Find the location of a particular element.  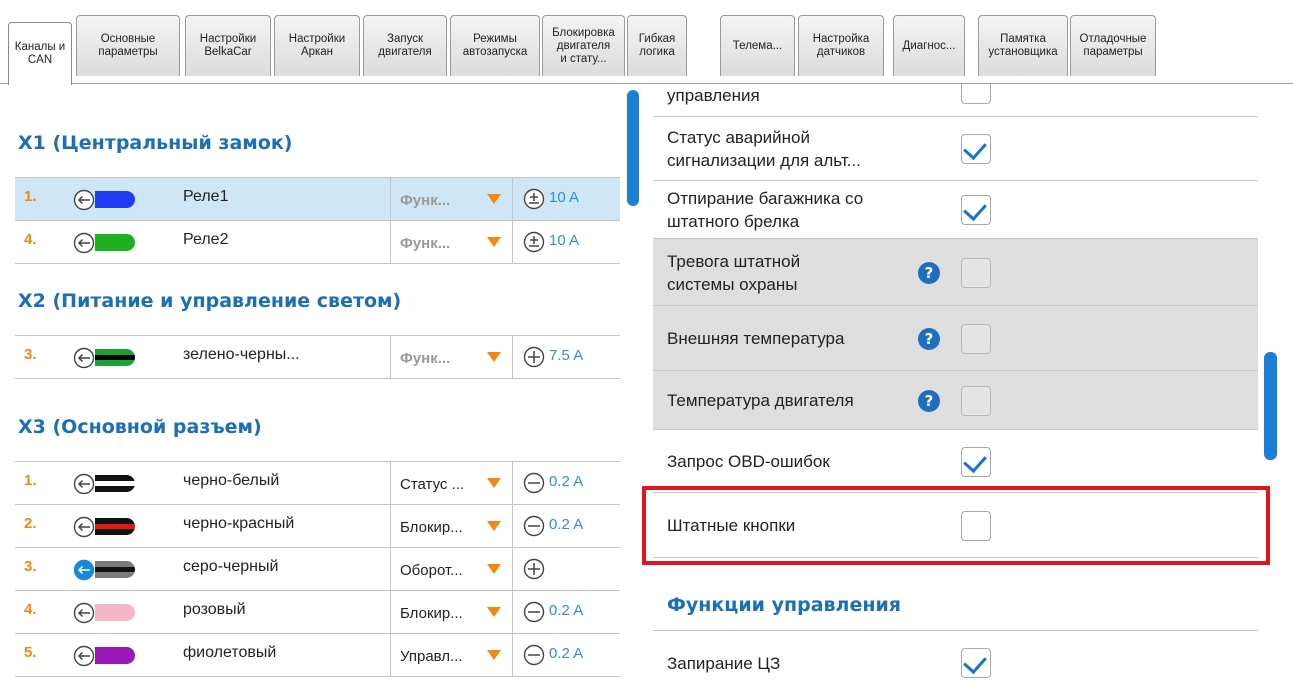

current-rating: 0.2 A is located at coordinates (566, 610).